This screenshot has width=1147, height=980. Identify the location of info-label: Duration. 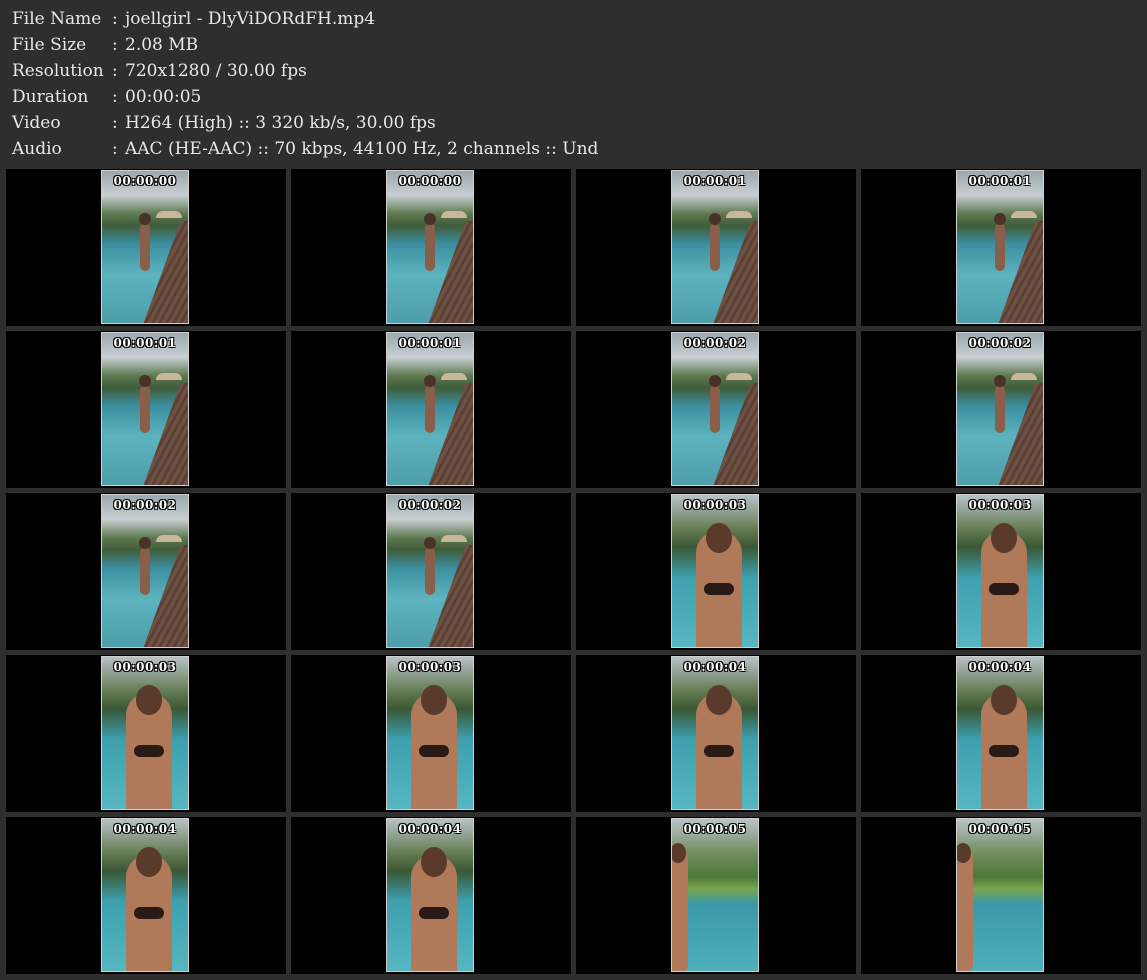
(50, 97).